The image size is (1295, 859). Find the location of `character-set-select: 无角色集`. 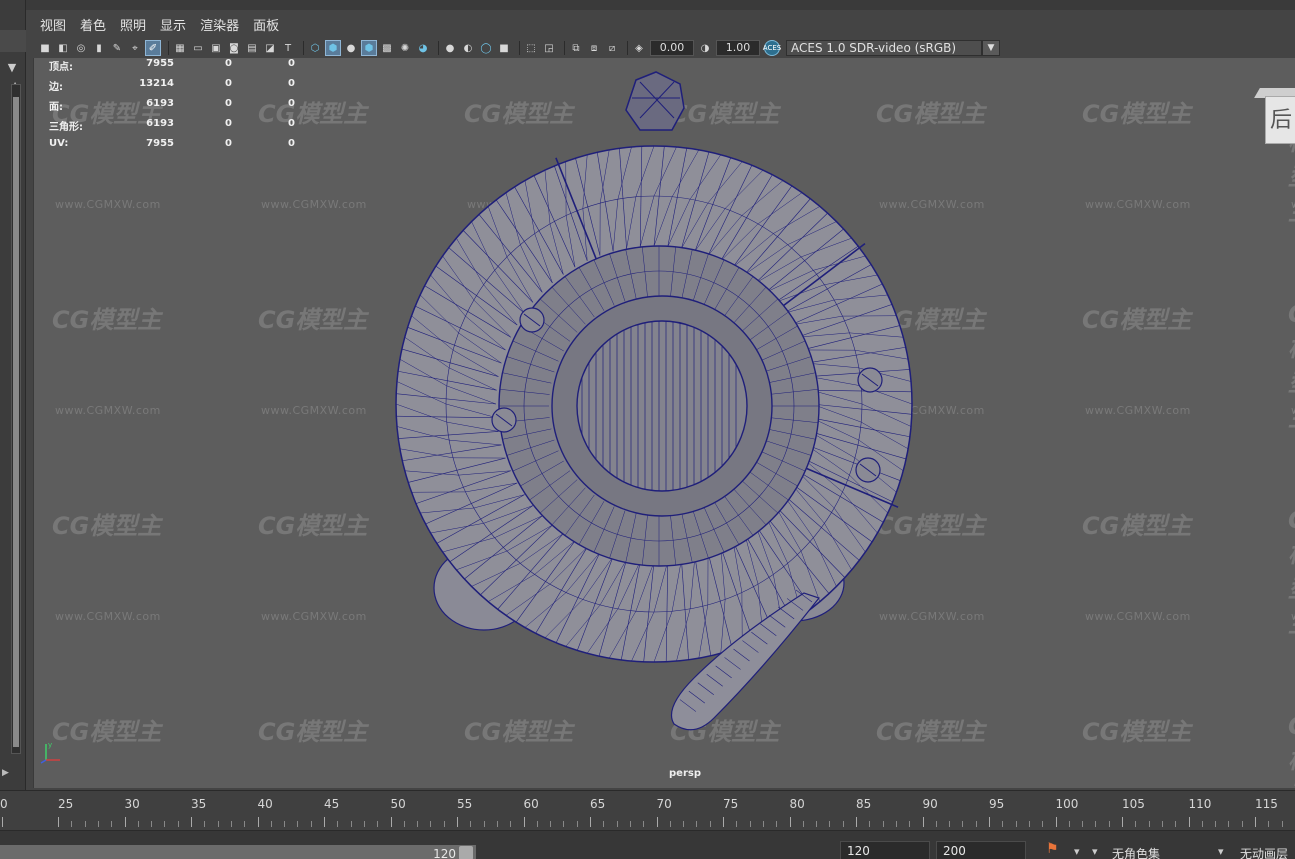

character-set-select: 无角色集 is located at coordinates (1136, 852).